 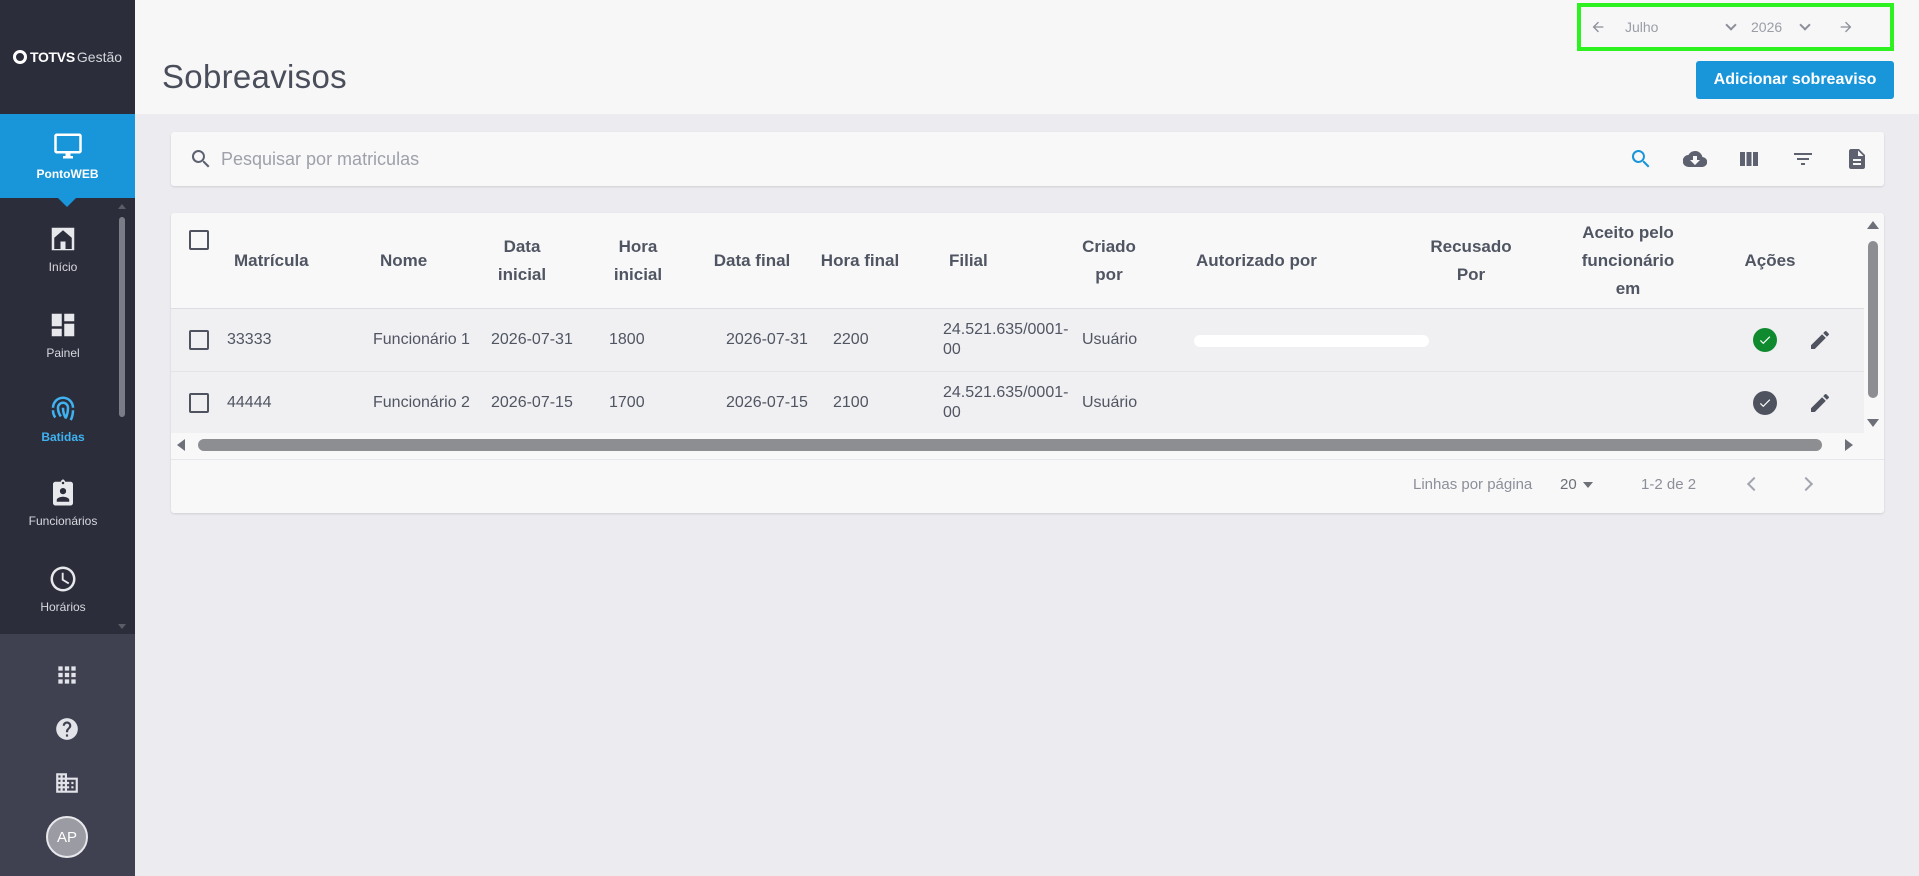 I want to click on logo: TOTVS Gestão, so click(x=67, y=57).